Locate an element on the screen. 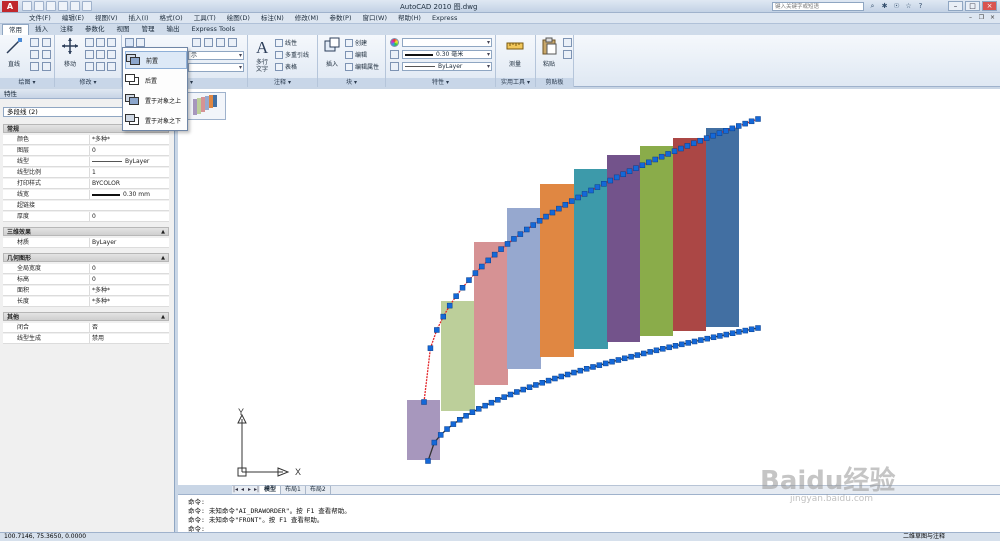 This screenshot has width=1000, height=541. tab-home: 常用 is located at coordinates (15, 29).